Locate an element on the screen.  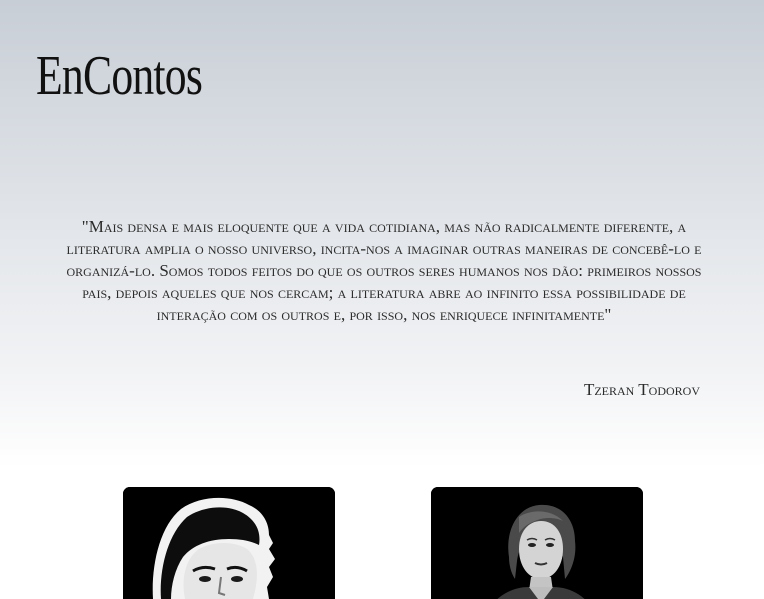
author-portrait-man is located at coordinates (229, 543).